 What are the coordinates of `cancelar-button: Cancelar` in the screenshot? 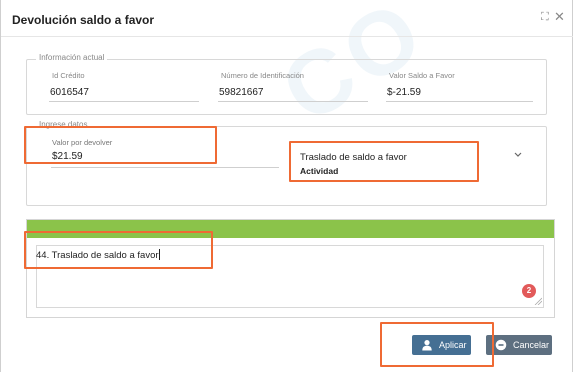 It's located at (519, 345).